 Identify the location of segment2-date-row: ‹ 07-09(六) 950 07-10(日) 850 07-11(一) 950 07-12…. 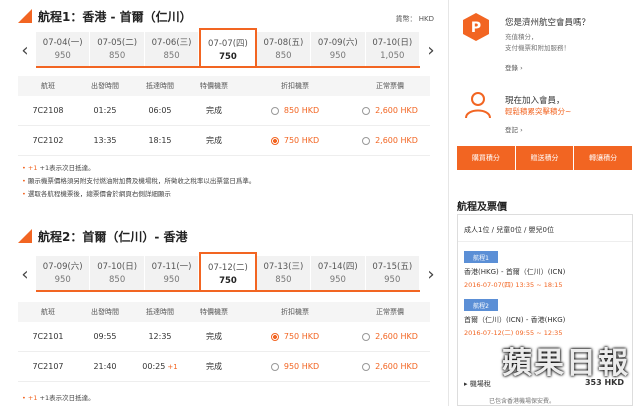
(228, 274).